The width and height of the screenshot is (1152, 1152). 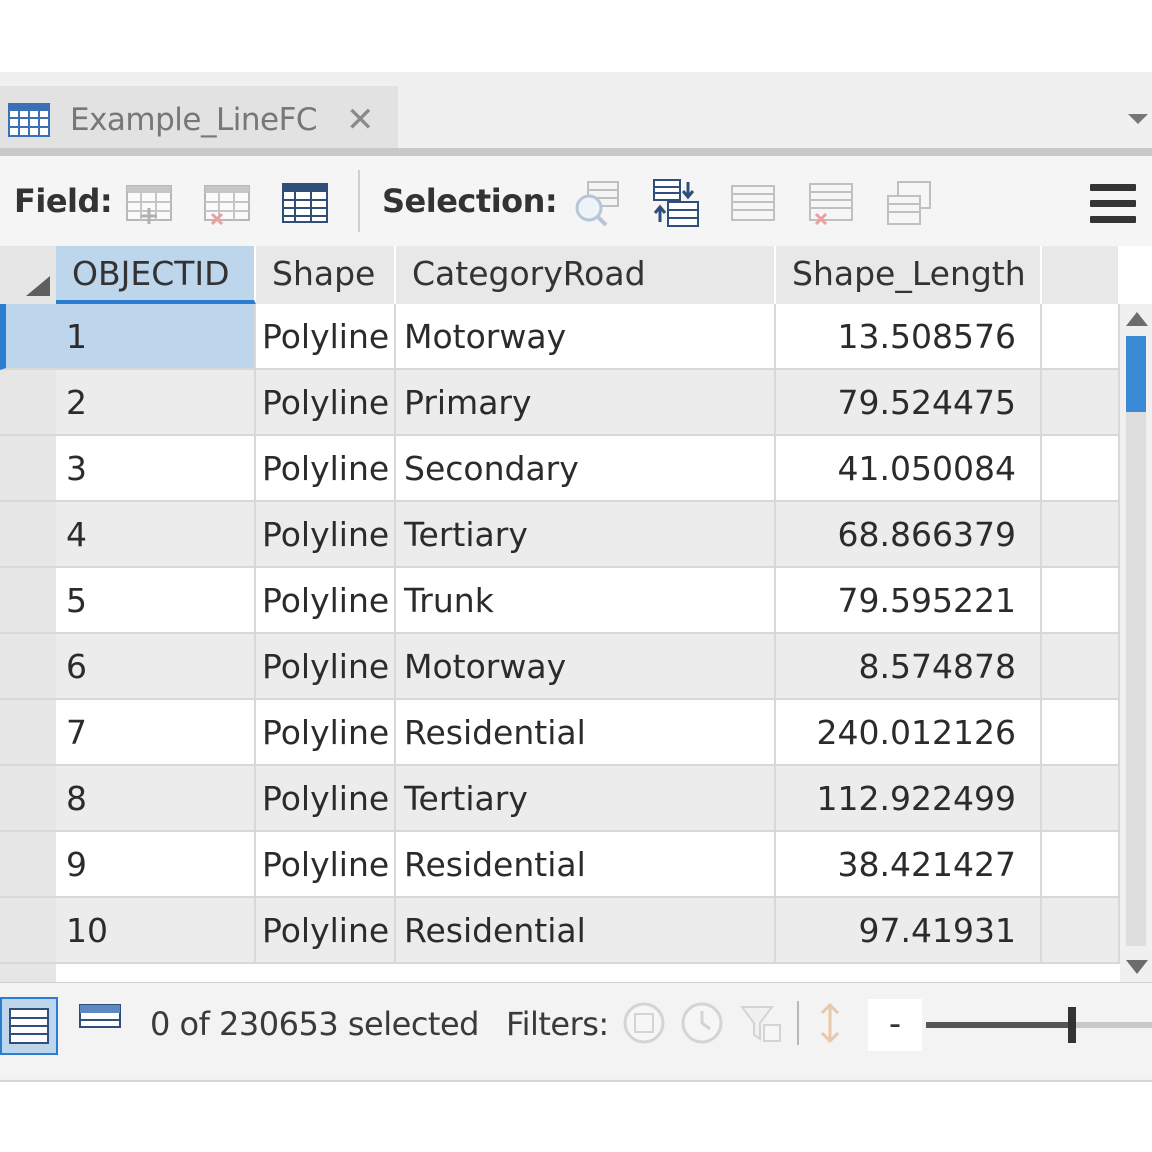 I want to click on cell-categoryroad: Trunk, so click(x=586, y=601).